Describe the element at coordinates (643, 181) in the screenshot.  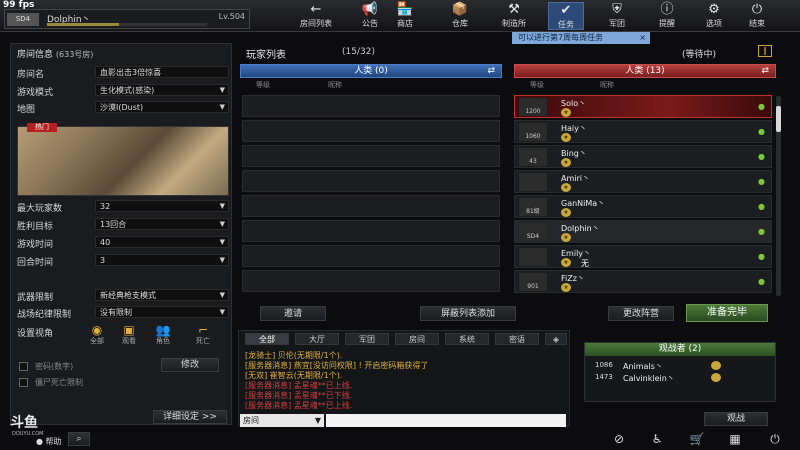
I see `table-row: Amiri丶 ★ ●` at that location.